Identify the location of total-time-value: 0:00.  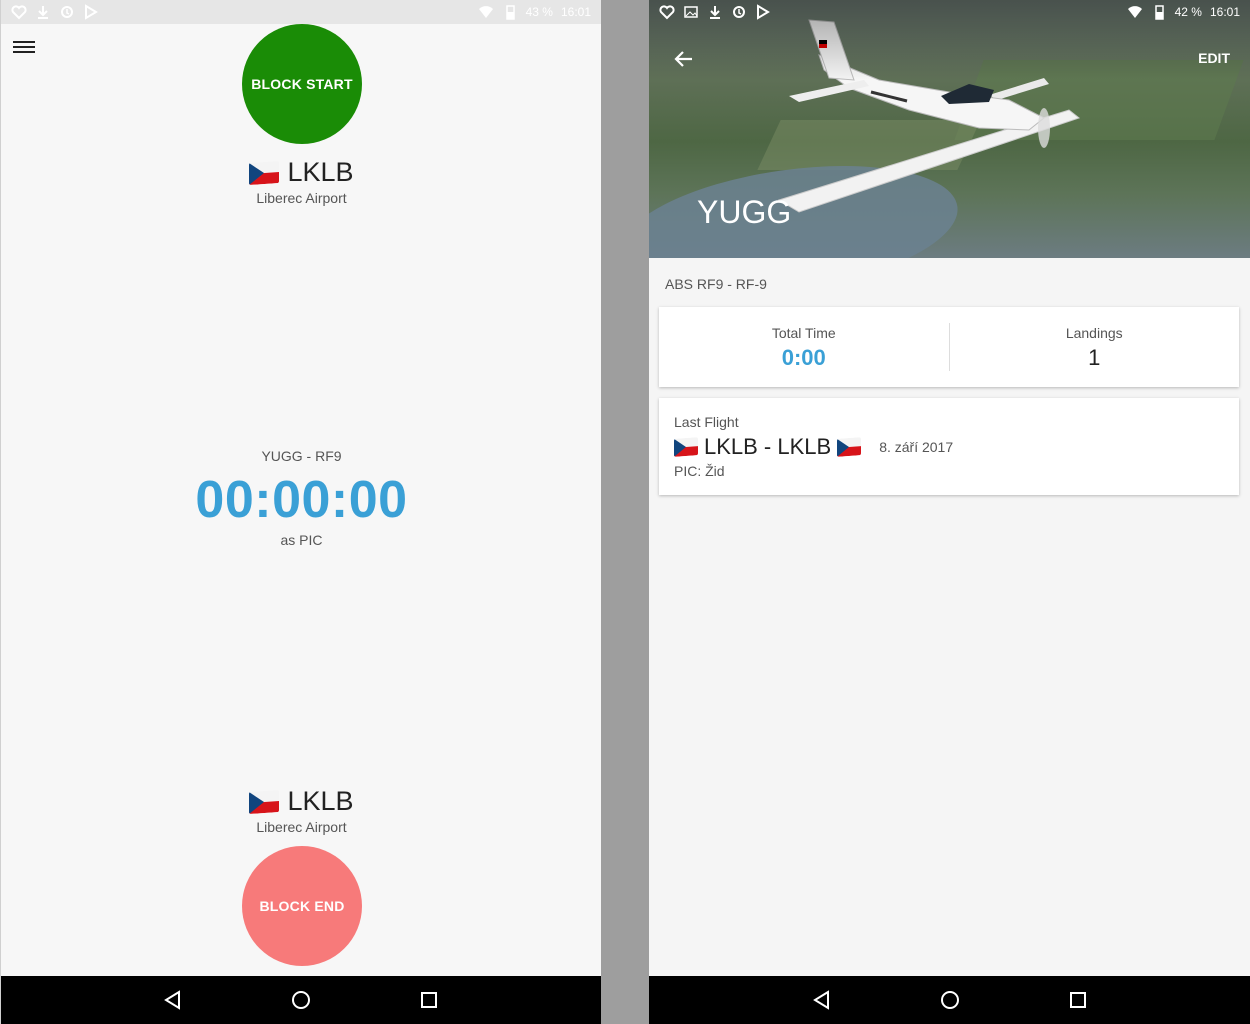
(803, 357).